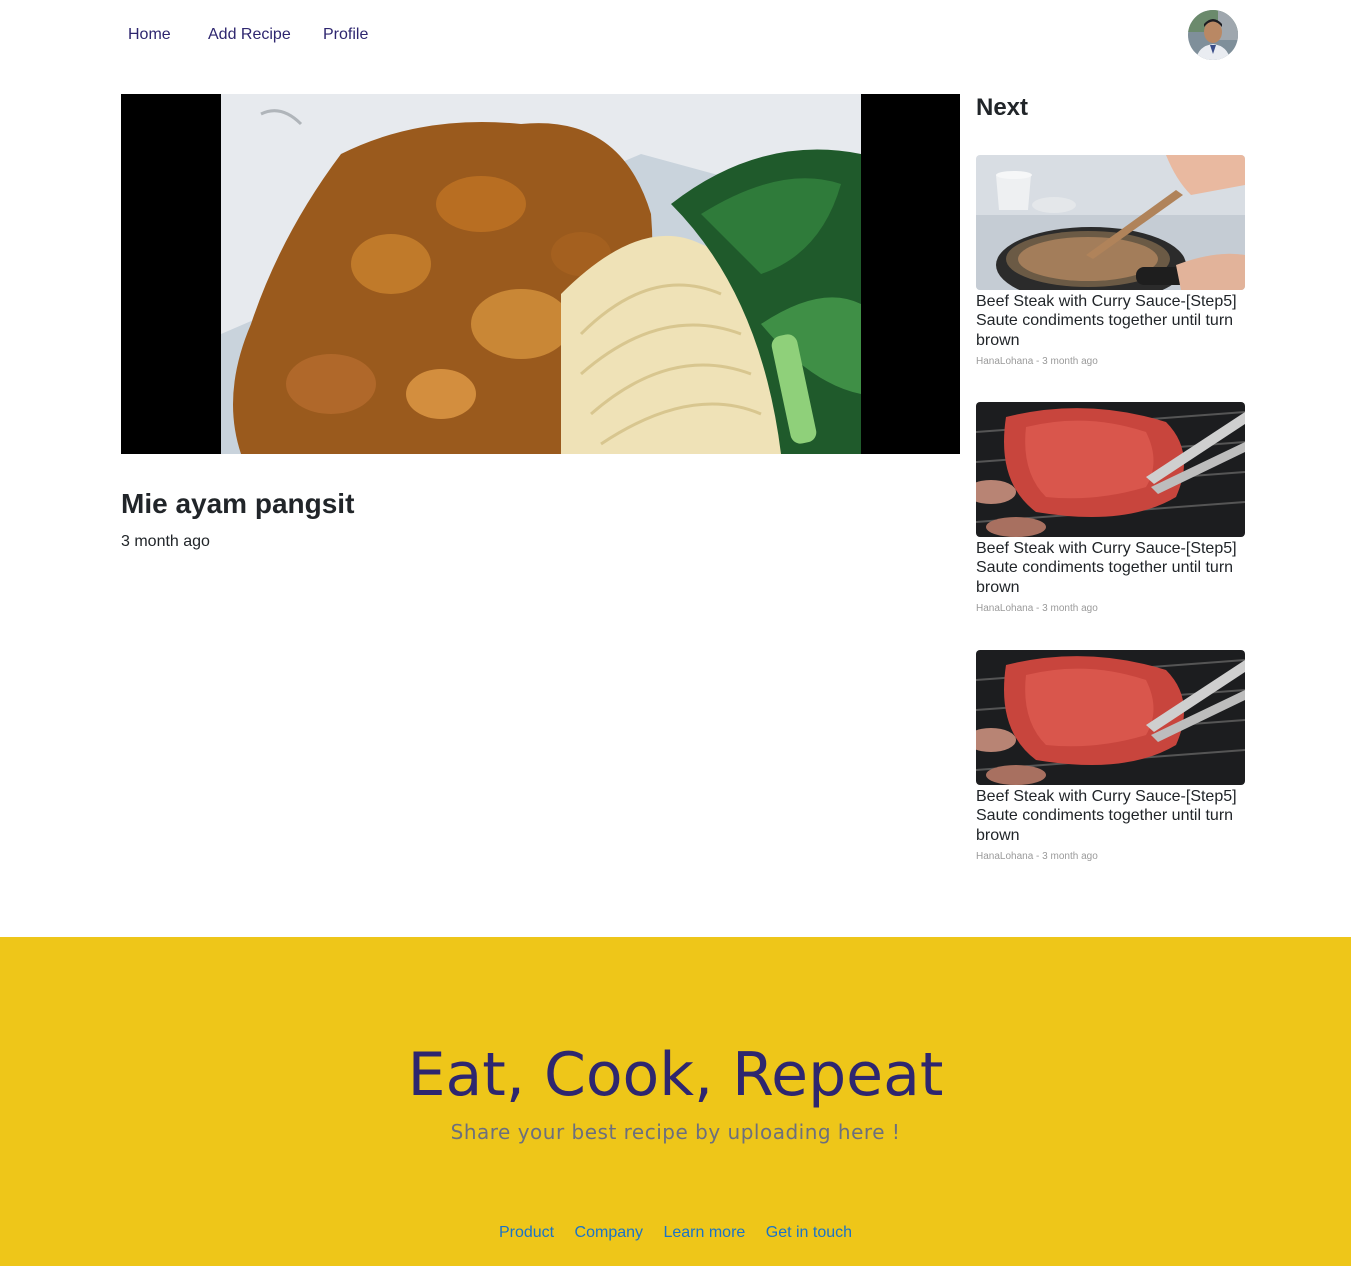  Describe the element at coordinates (345, 35) in the screenshot. I see `nav-profile-link: Profile` at that location.